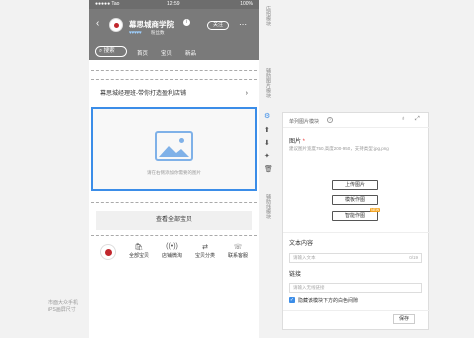  Describe the element at coordinates (328, 301) in the screenshot. I see `hide-gap-label: 隐藏该模块下方的白色间隙` at that location.